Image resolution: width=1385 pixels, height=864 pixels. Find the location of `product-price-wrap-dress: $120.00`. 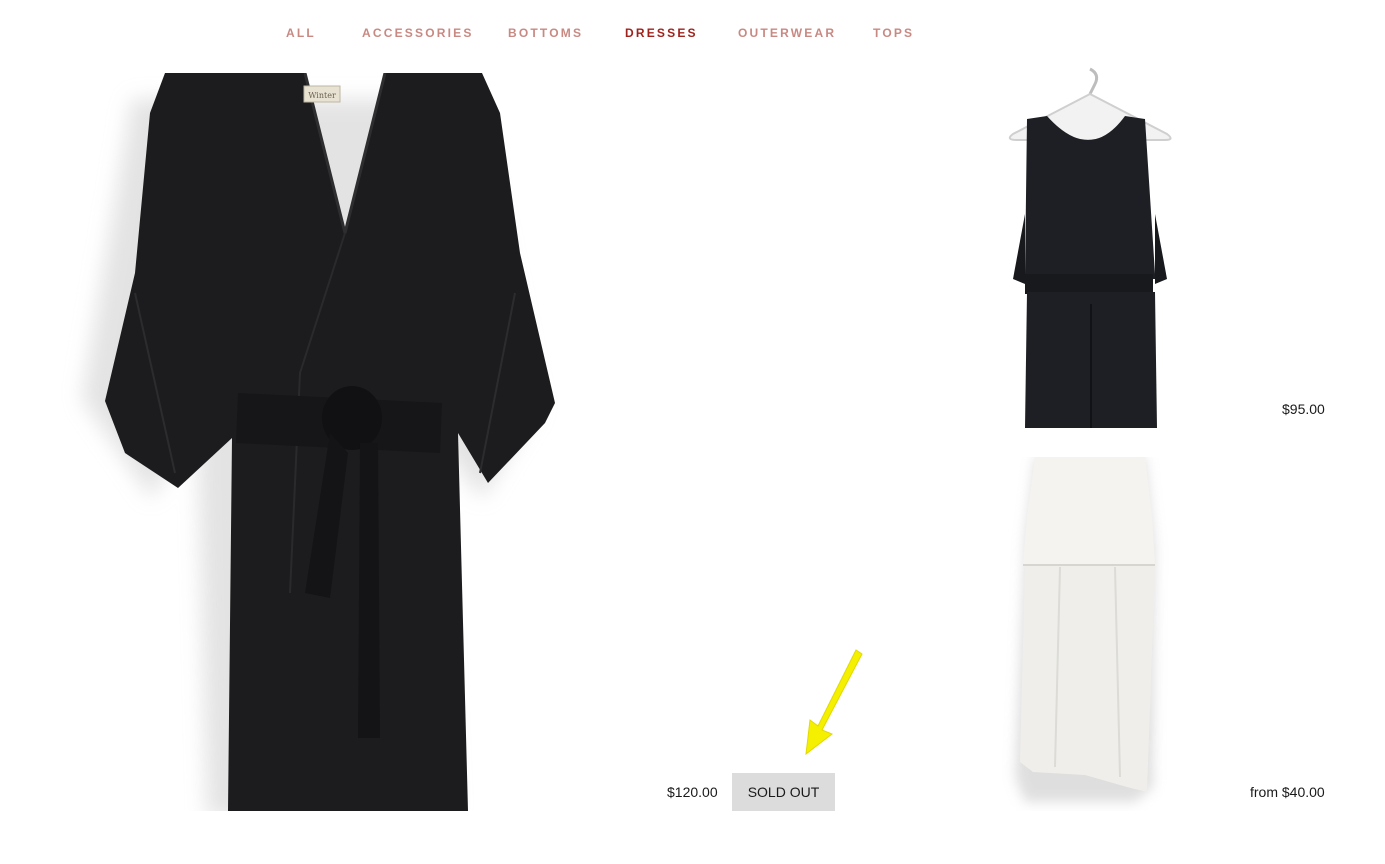

product-price-wrap-dress: $120.00 is located at coordinates (692, 792).